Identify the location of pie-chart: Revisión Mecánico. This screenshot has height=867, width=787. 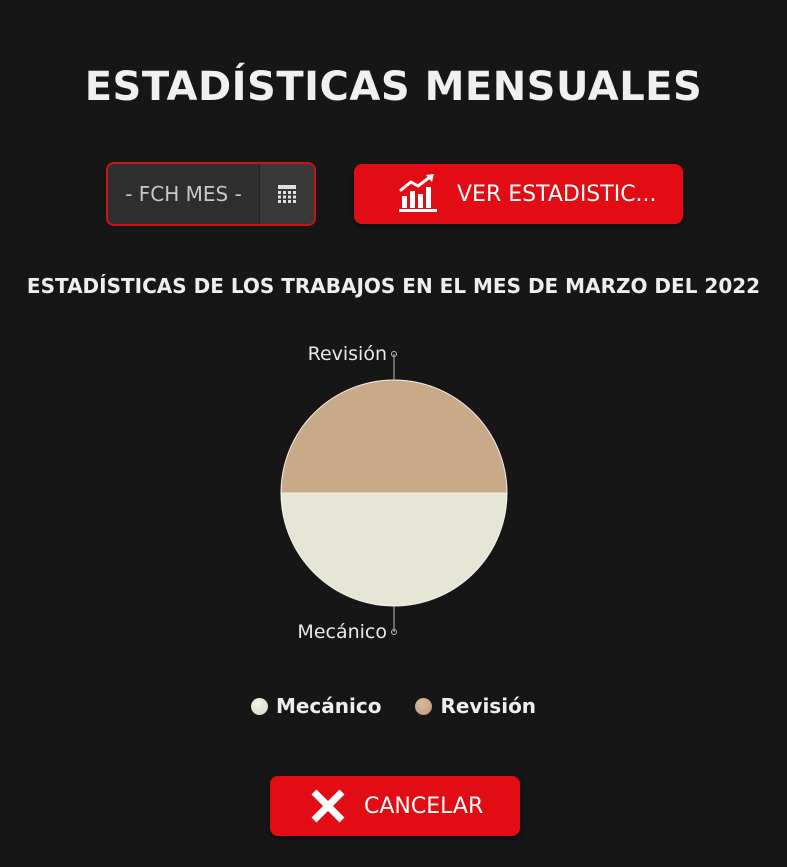
(394, 493).